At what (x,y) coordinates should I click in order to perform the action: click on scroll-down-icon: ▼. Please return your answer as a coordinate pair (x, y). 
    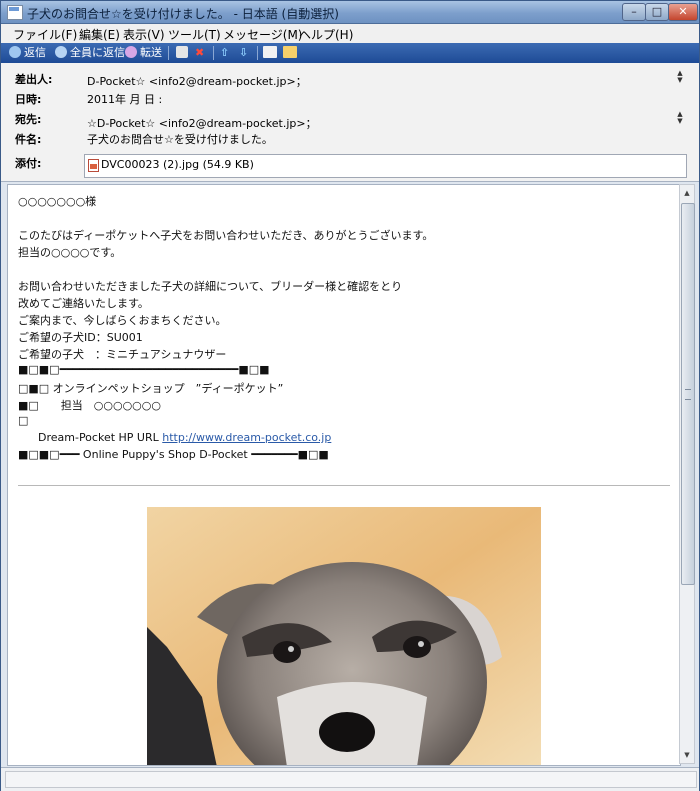
    Looking at the image, I should click on (687, 755).